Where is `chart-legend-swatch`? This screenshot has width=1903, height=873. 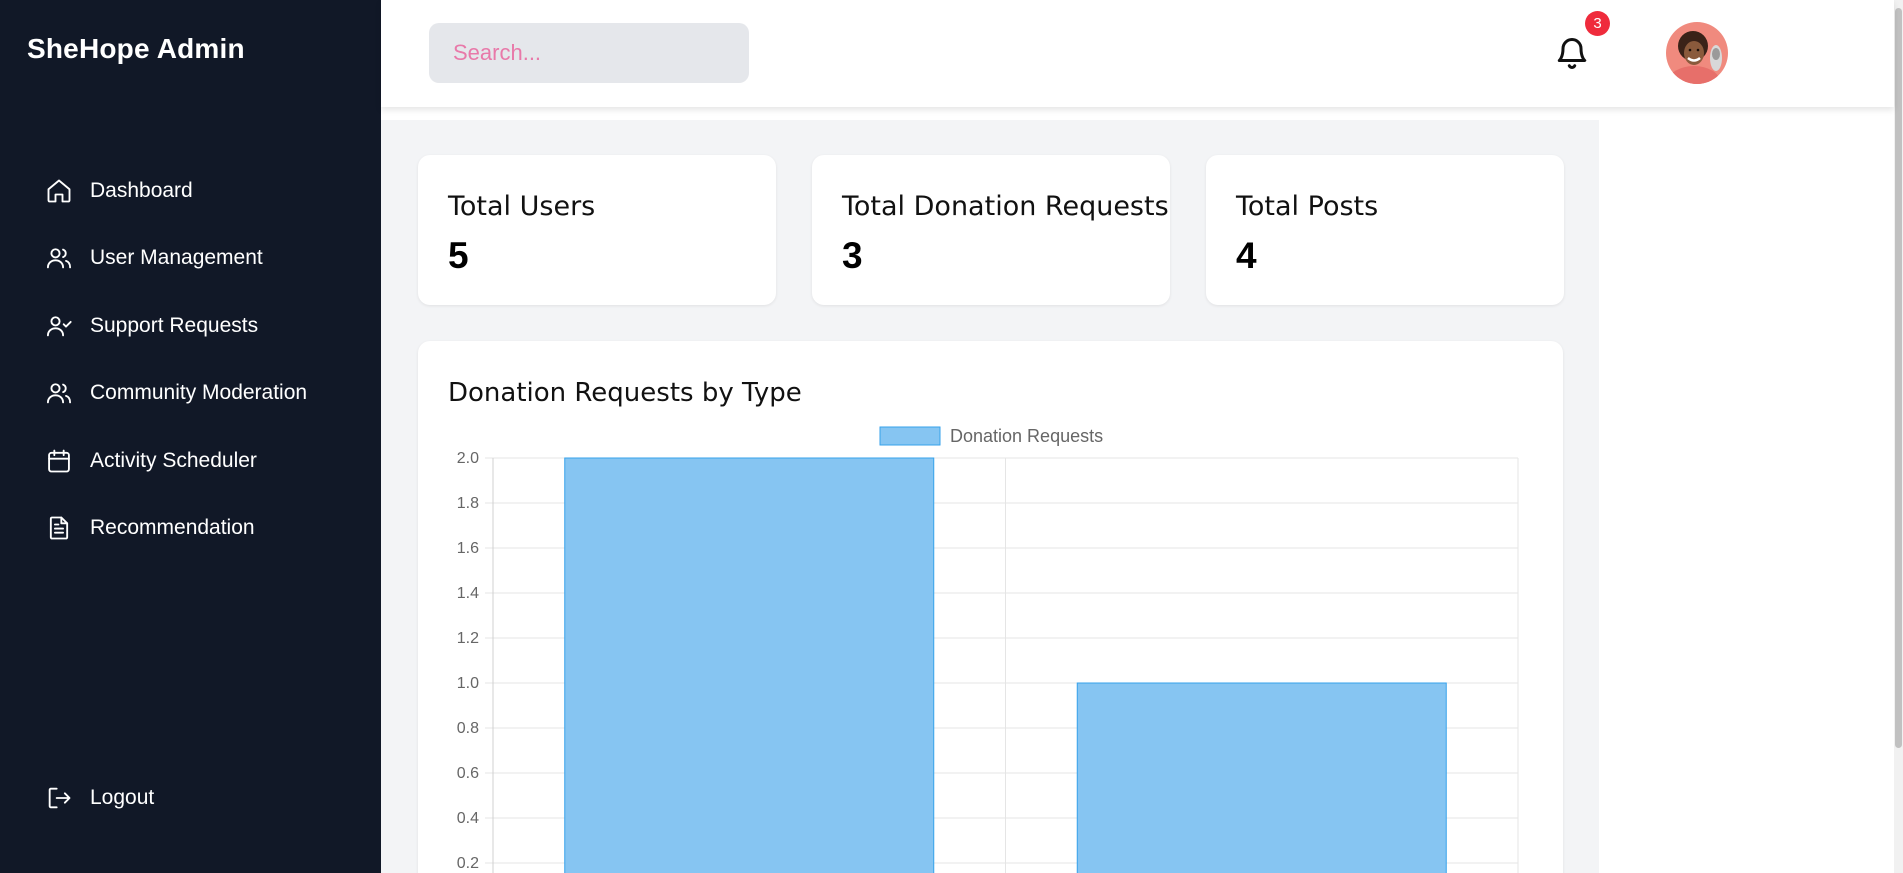 chart-legend-swatch is located at coordinates (910, 436).